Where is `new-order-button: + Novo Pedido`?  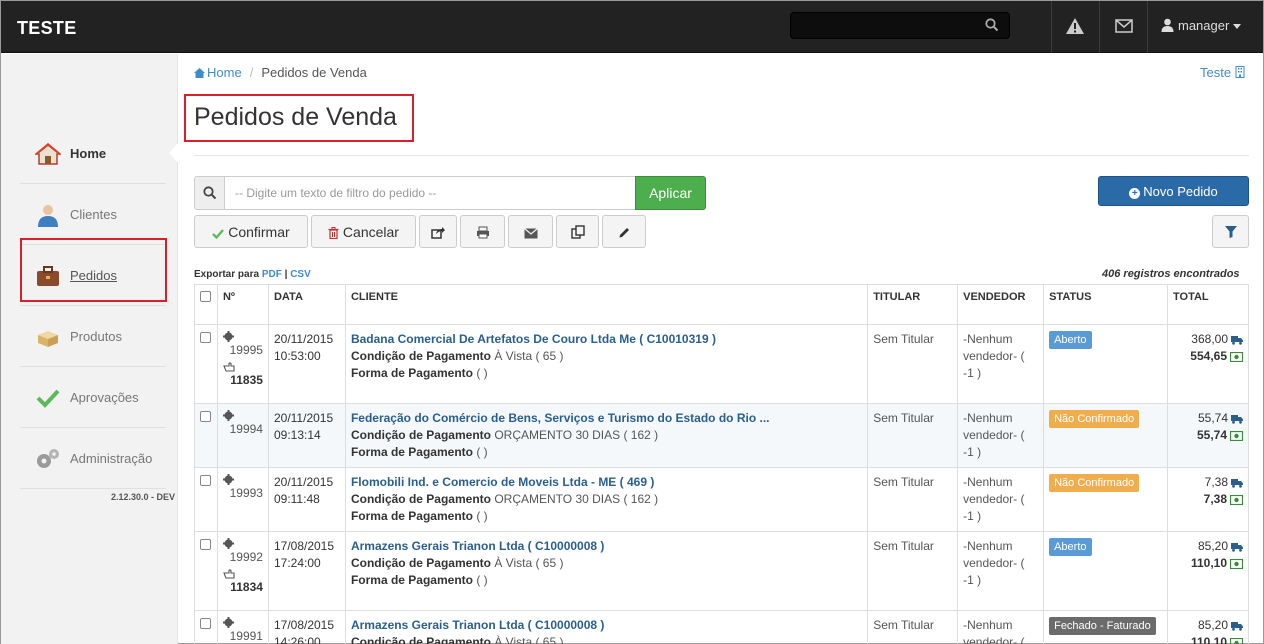
new-order-button: + Novo Pedido is located at coordinates (1173, 191).